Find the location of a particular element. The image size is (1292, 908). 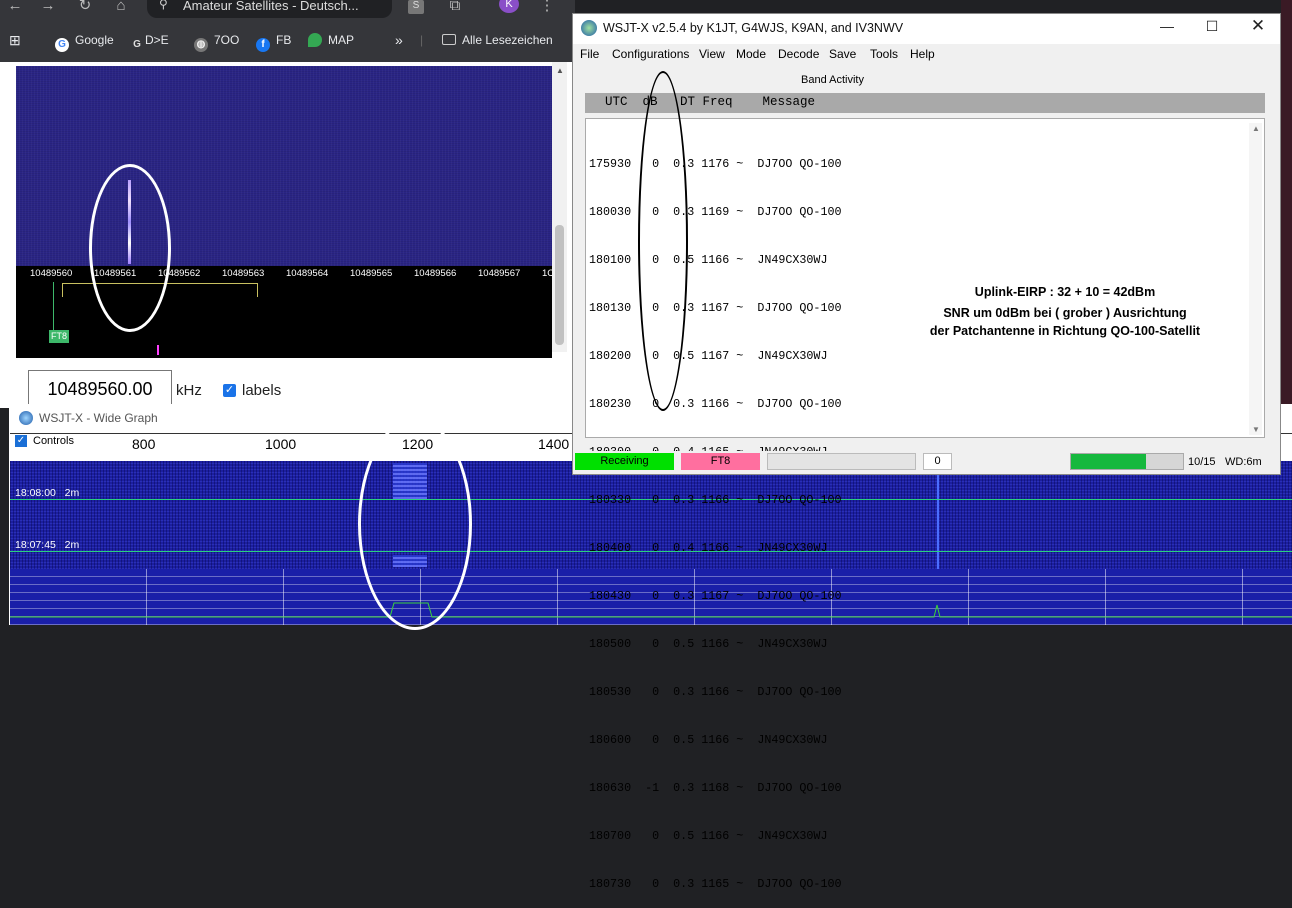

folder-icon is located at coordinates (449, 39).